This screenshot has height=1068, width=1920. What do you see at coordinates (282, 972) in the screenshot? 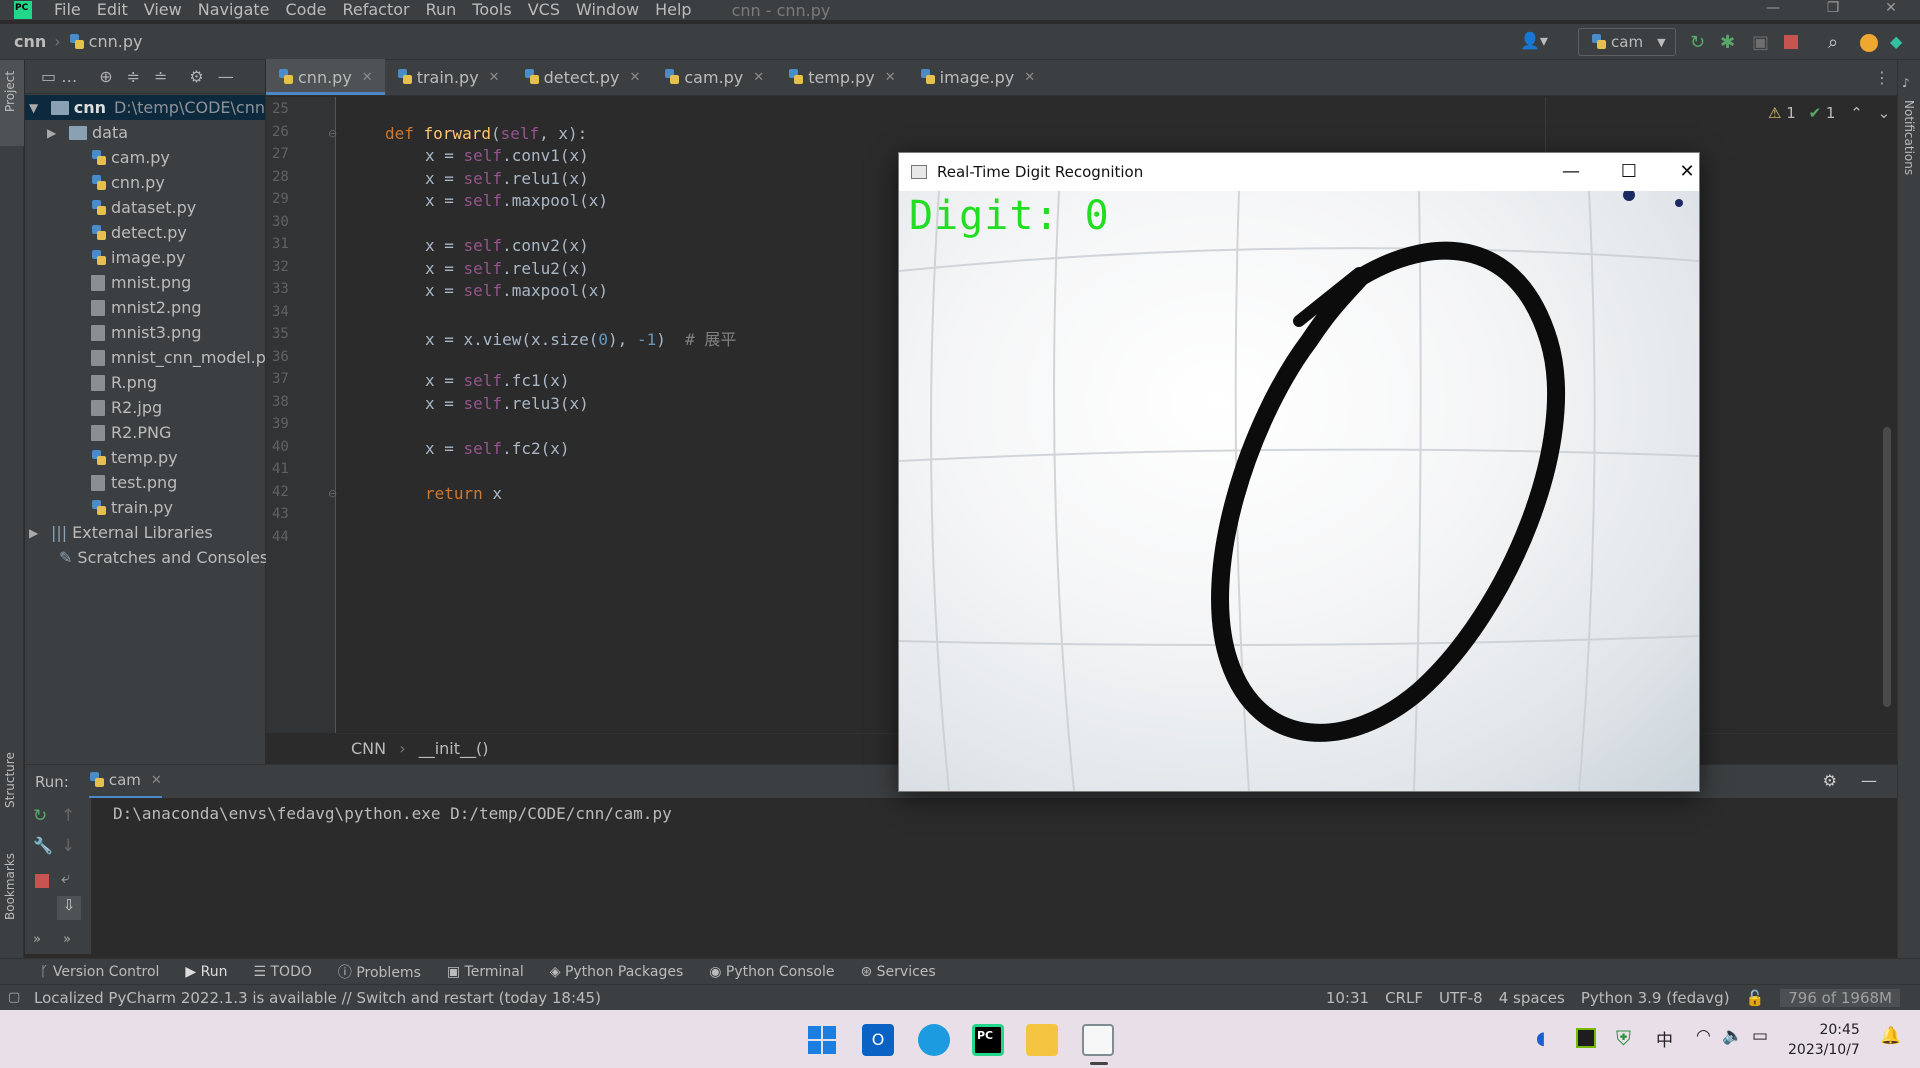
I see `tool-todo: ☰ TODO` at bounding box center [282, 972].